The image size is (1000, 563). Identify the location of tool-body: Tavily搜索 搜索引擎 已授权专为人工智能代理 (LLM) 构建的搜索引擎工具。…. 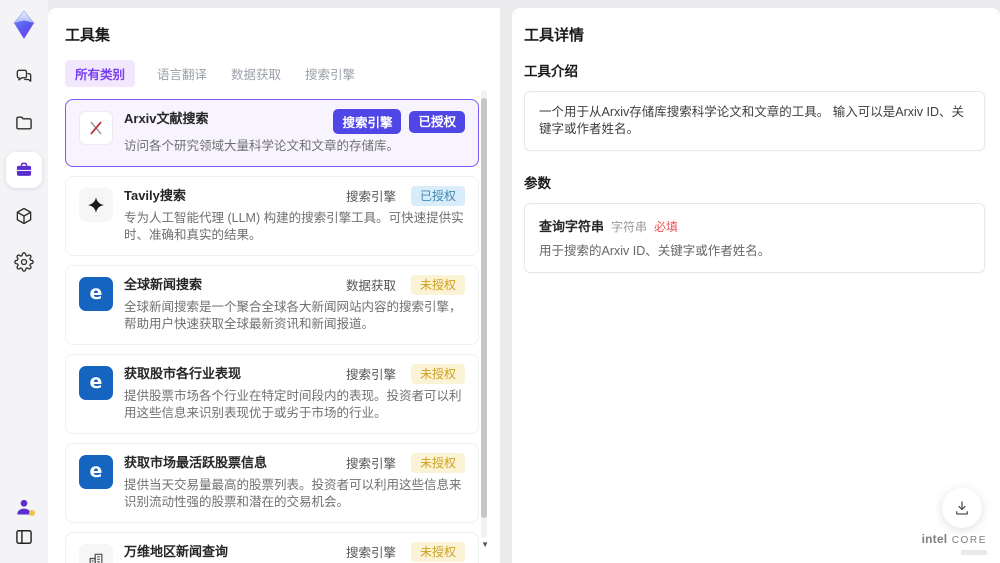
(294, 215).